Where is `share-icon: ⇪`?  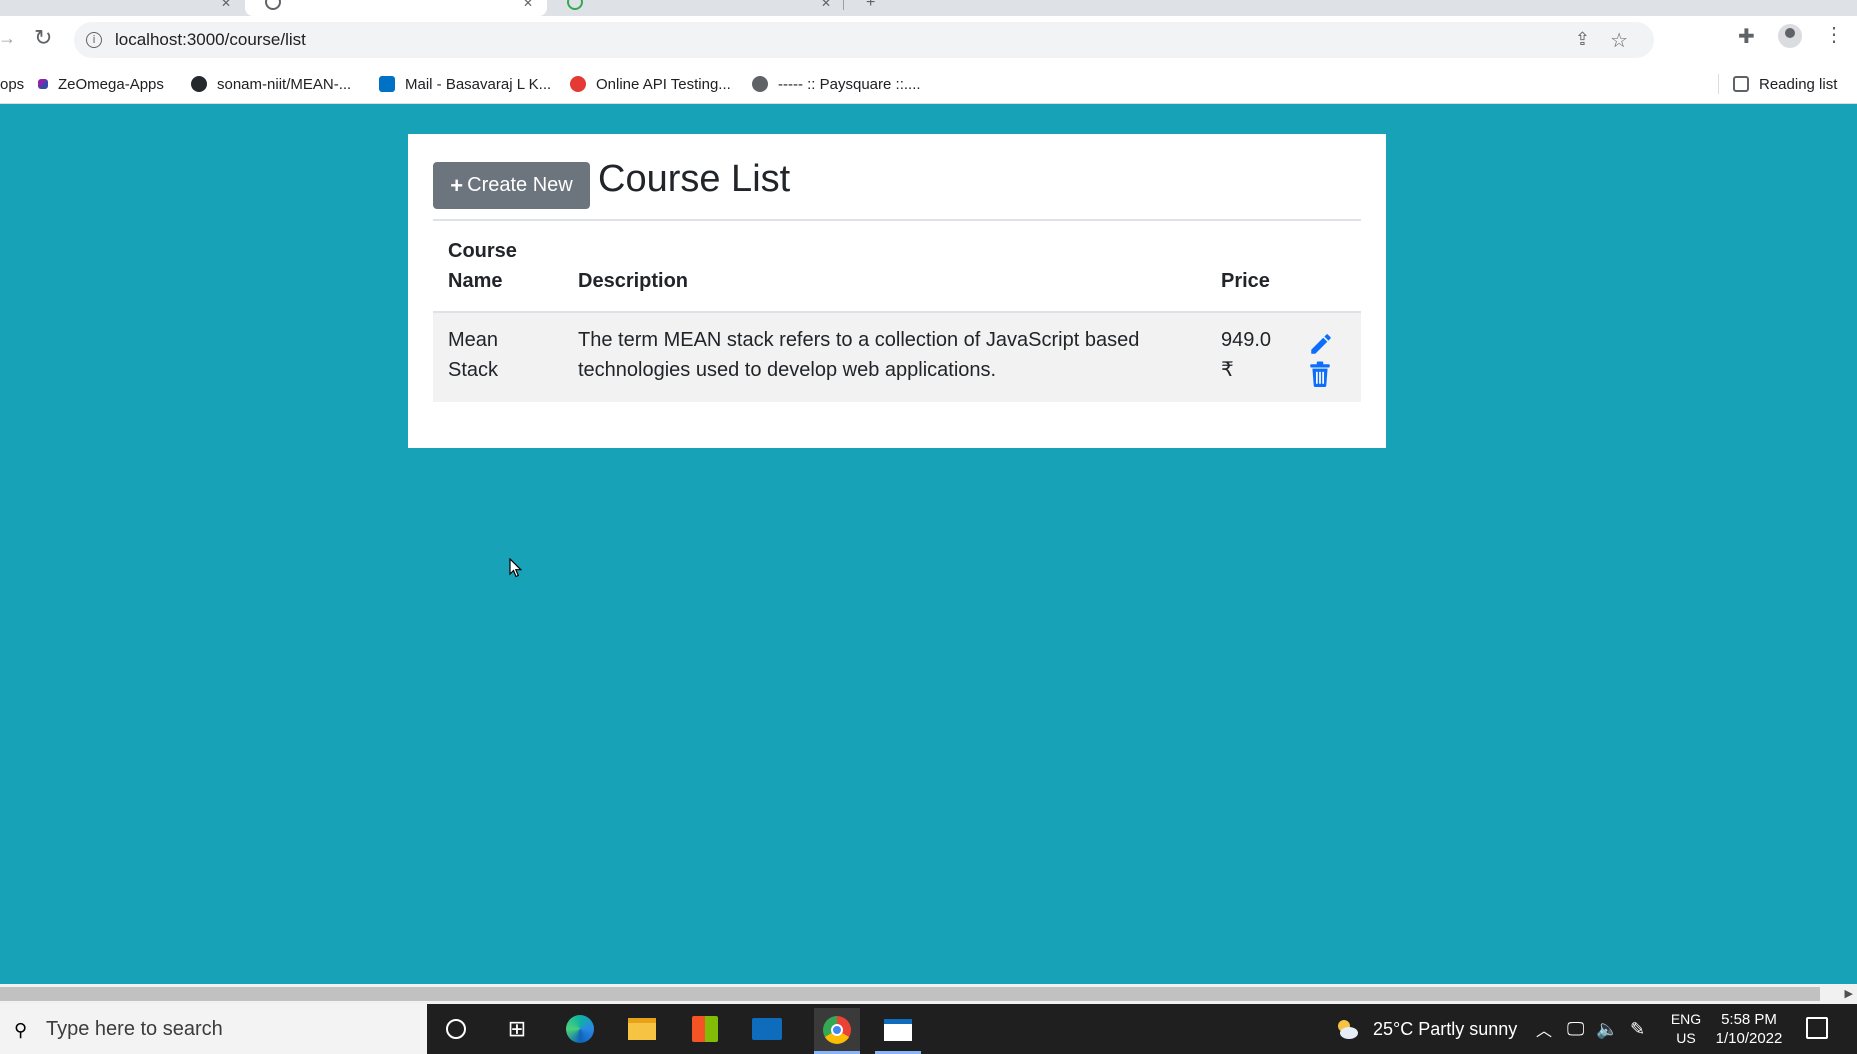
share-icon: ⇪ is located at coordinates (1582, 39).